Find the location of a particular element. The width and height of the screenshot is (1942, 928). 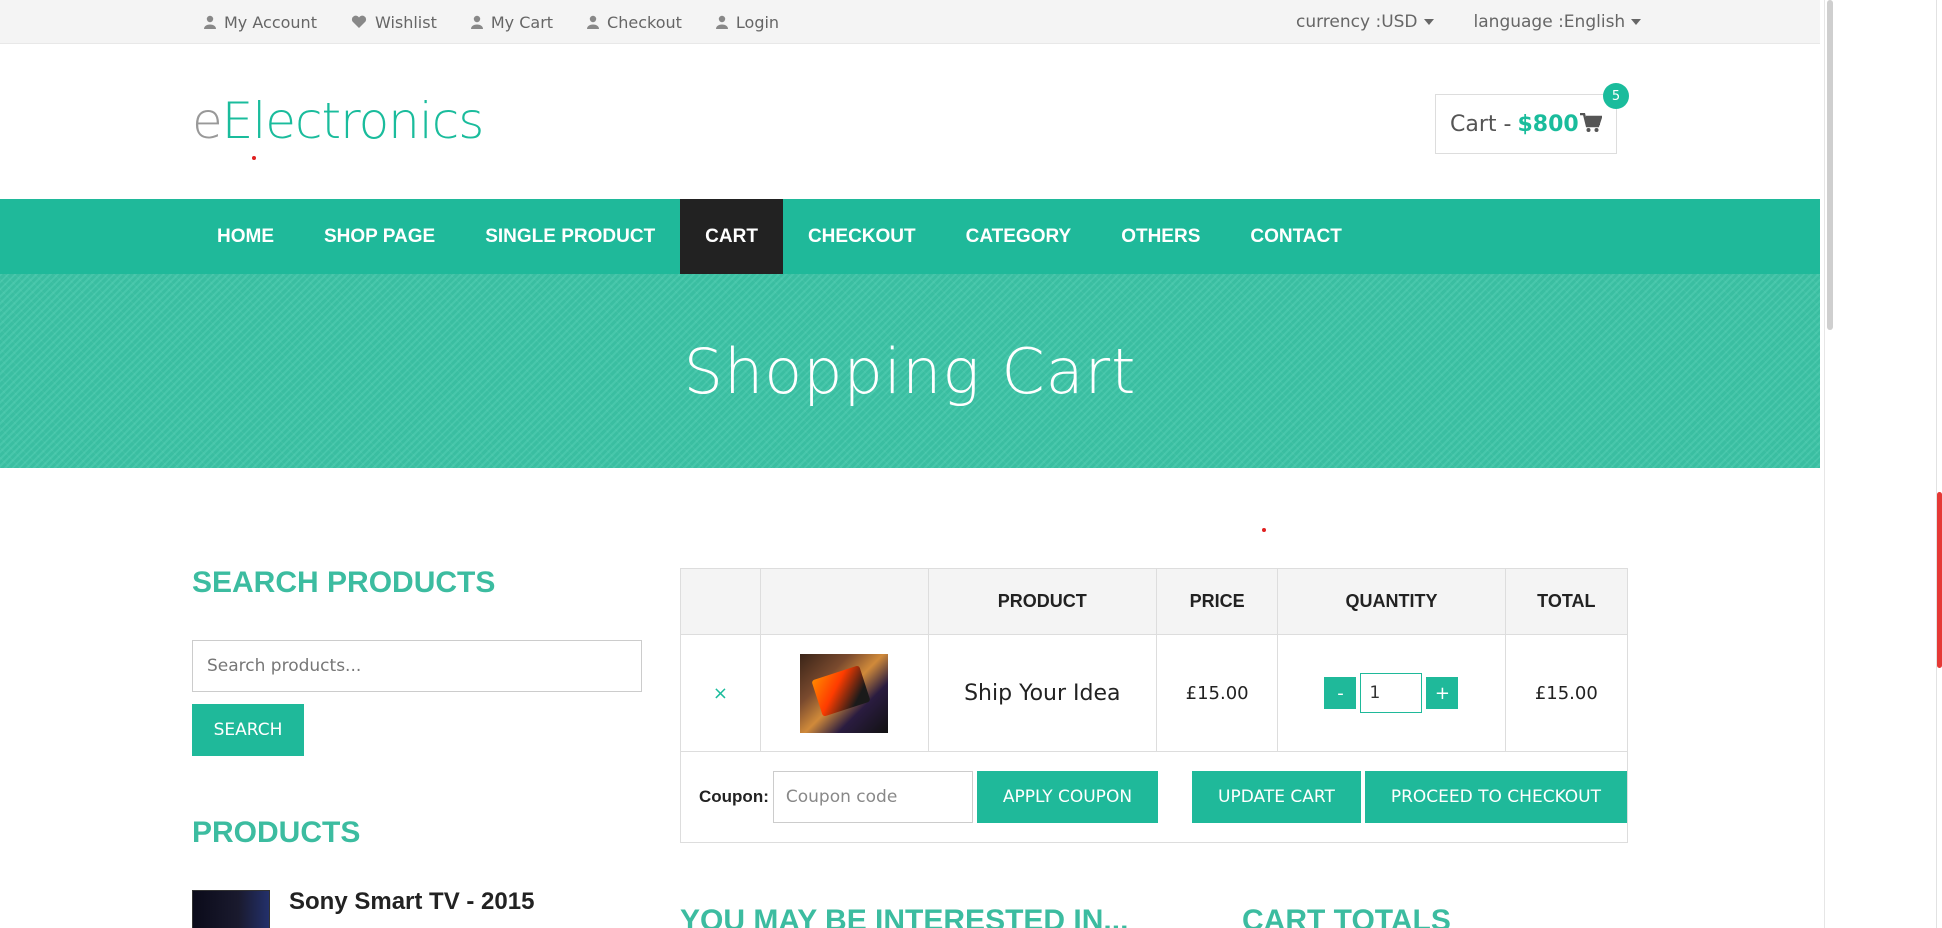

nav-others: OTHERS is located at coordinates (1160, 236).